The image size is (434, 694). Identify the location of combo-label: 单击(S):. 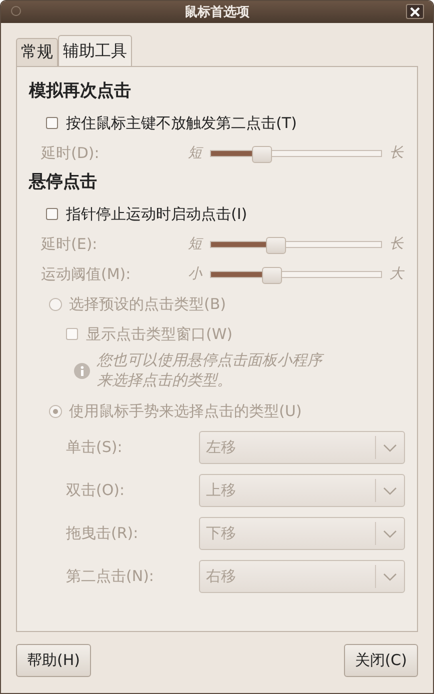
(95, 447).